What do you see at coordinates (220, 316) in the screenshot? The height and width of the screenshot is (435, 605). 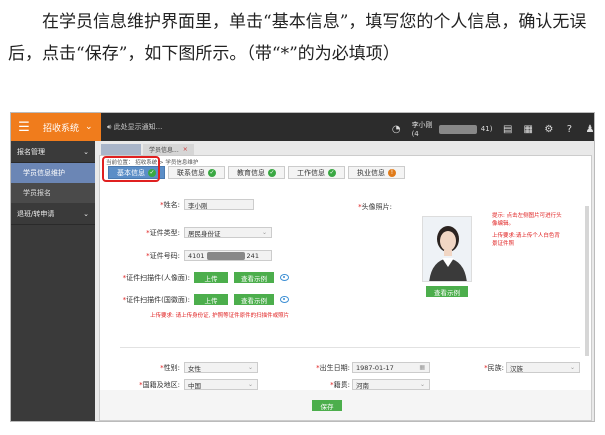 I see `scan-upload-hint: 上传要求: 请上传身份证, 护照等证件原件的扫描件或照片` at bounding box center [220, 316].